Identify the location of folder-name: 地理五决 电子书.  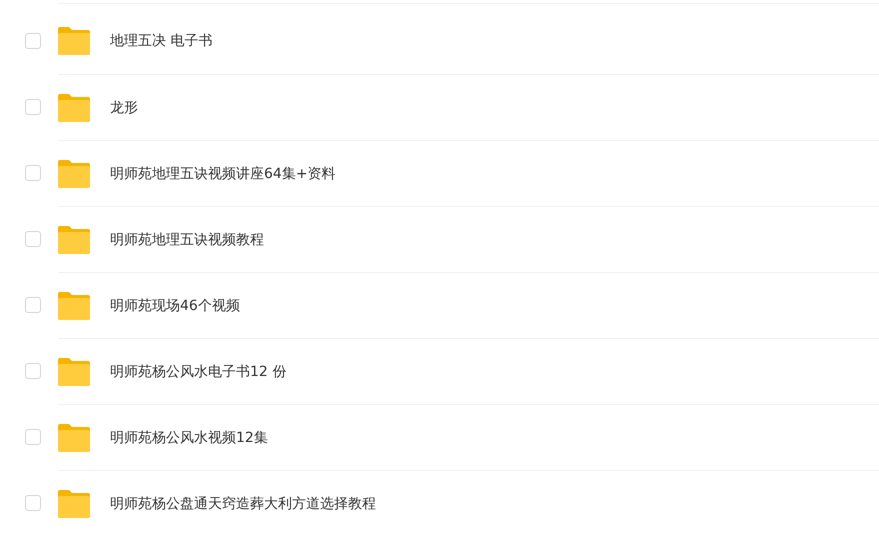
(161, 41).